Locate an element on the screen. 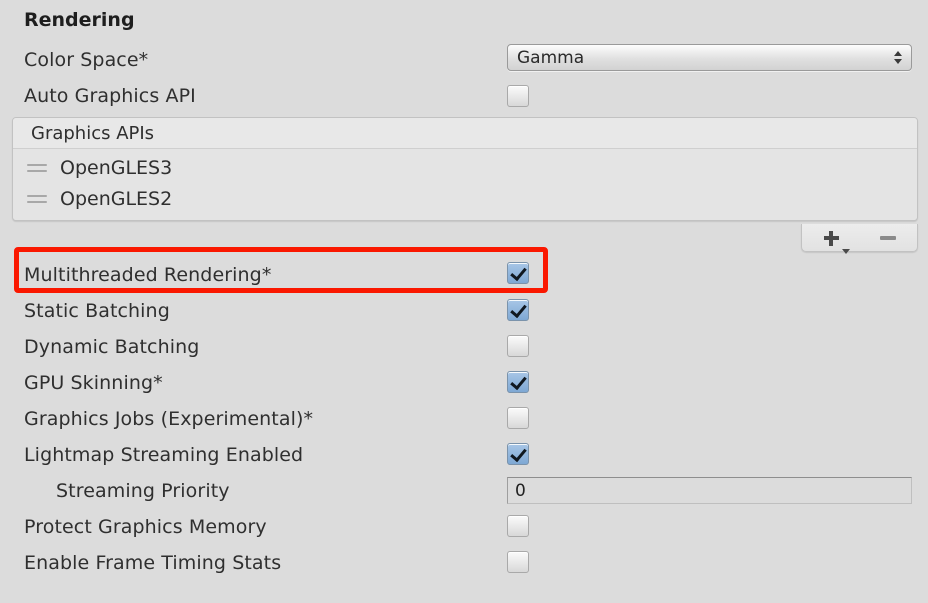  chevron-down-icon is located at coordinates (845, 251).